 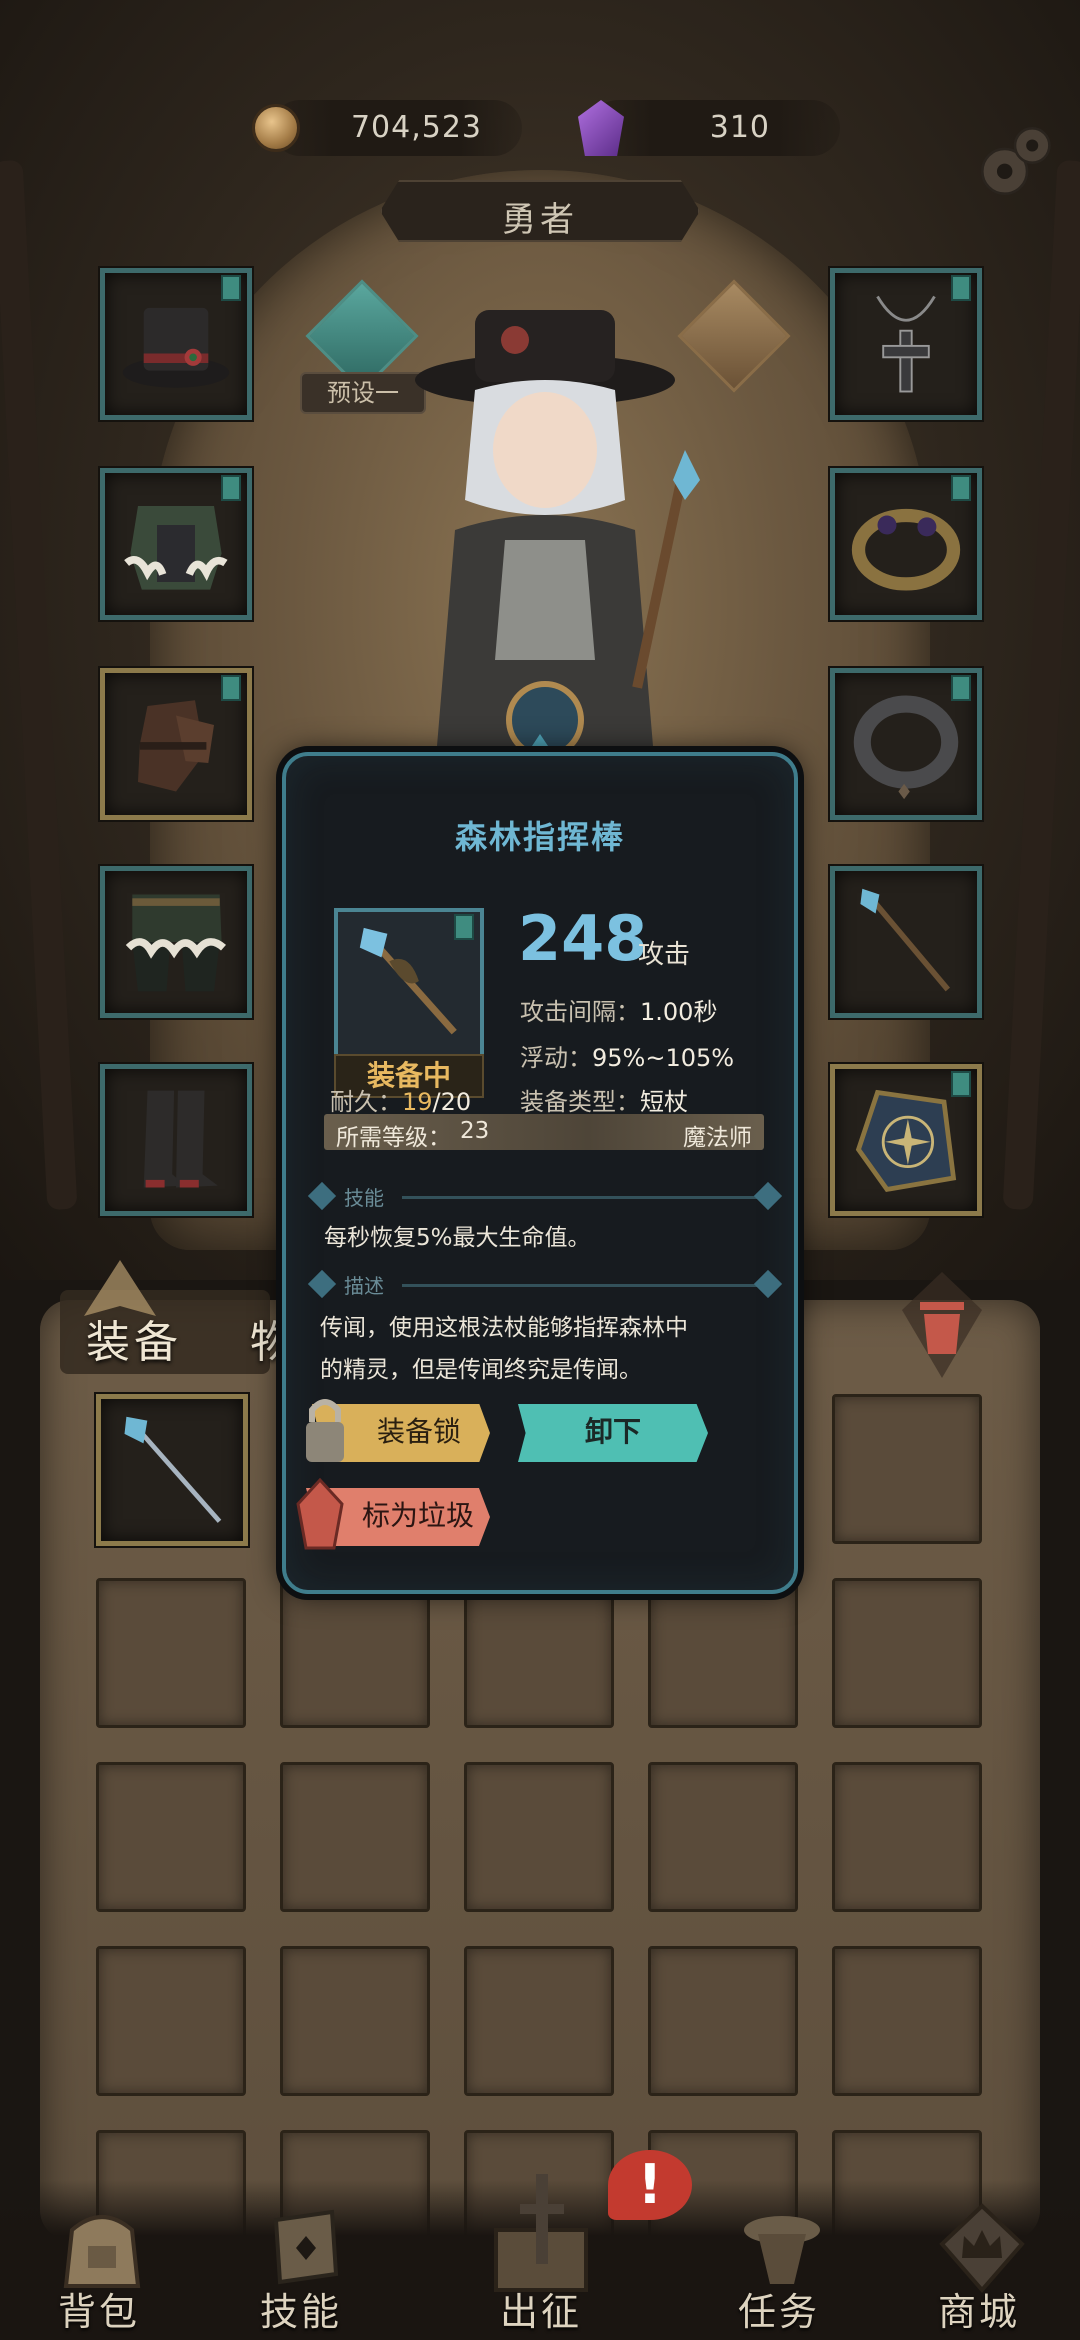 I want to click on skill-text: 每秒恢复5%最大生命值。, so click(x=457, y=1238).